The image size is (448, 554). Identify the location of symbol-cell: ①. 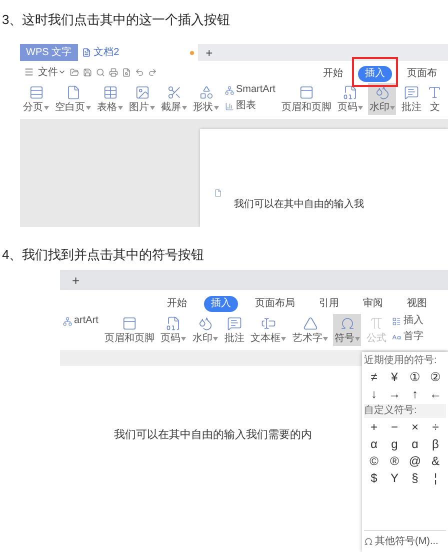
(415, 376).